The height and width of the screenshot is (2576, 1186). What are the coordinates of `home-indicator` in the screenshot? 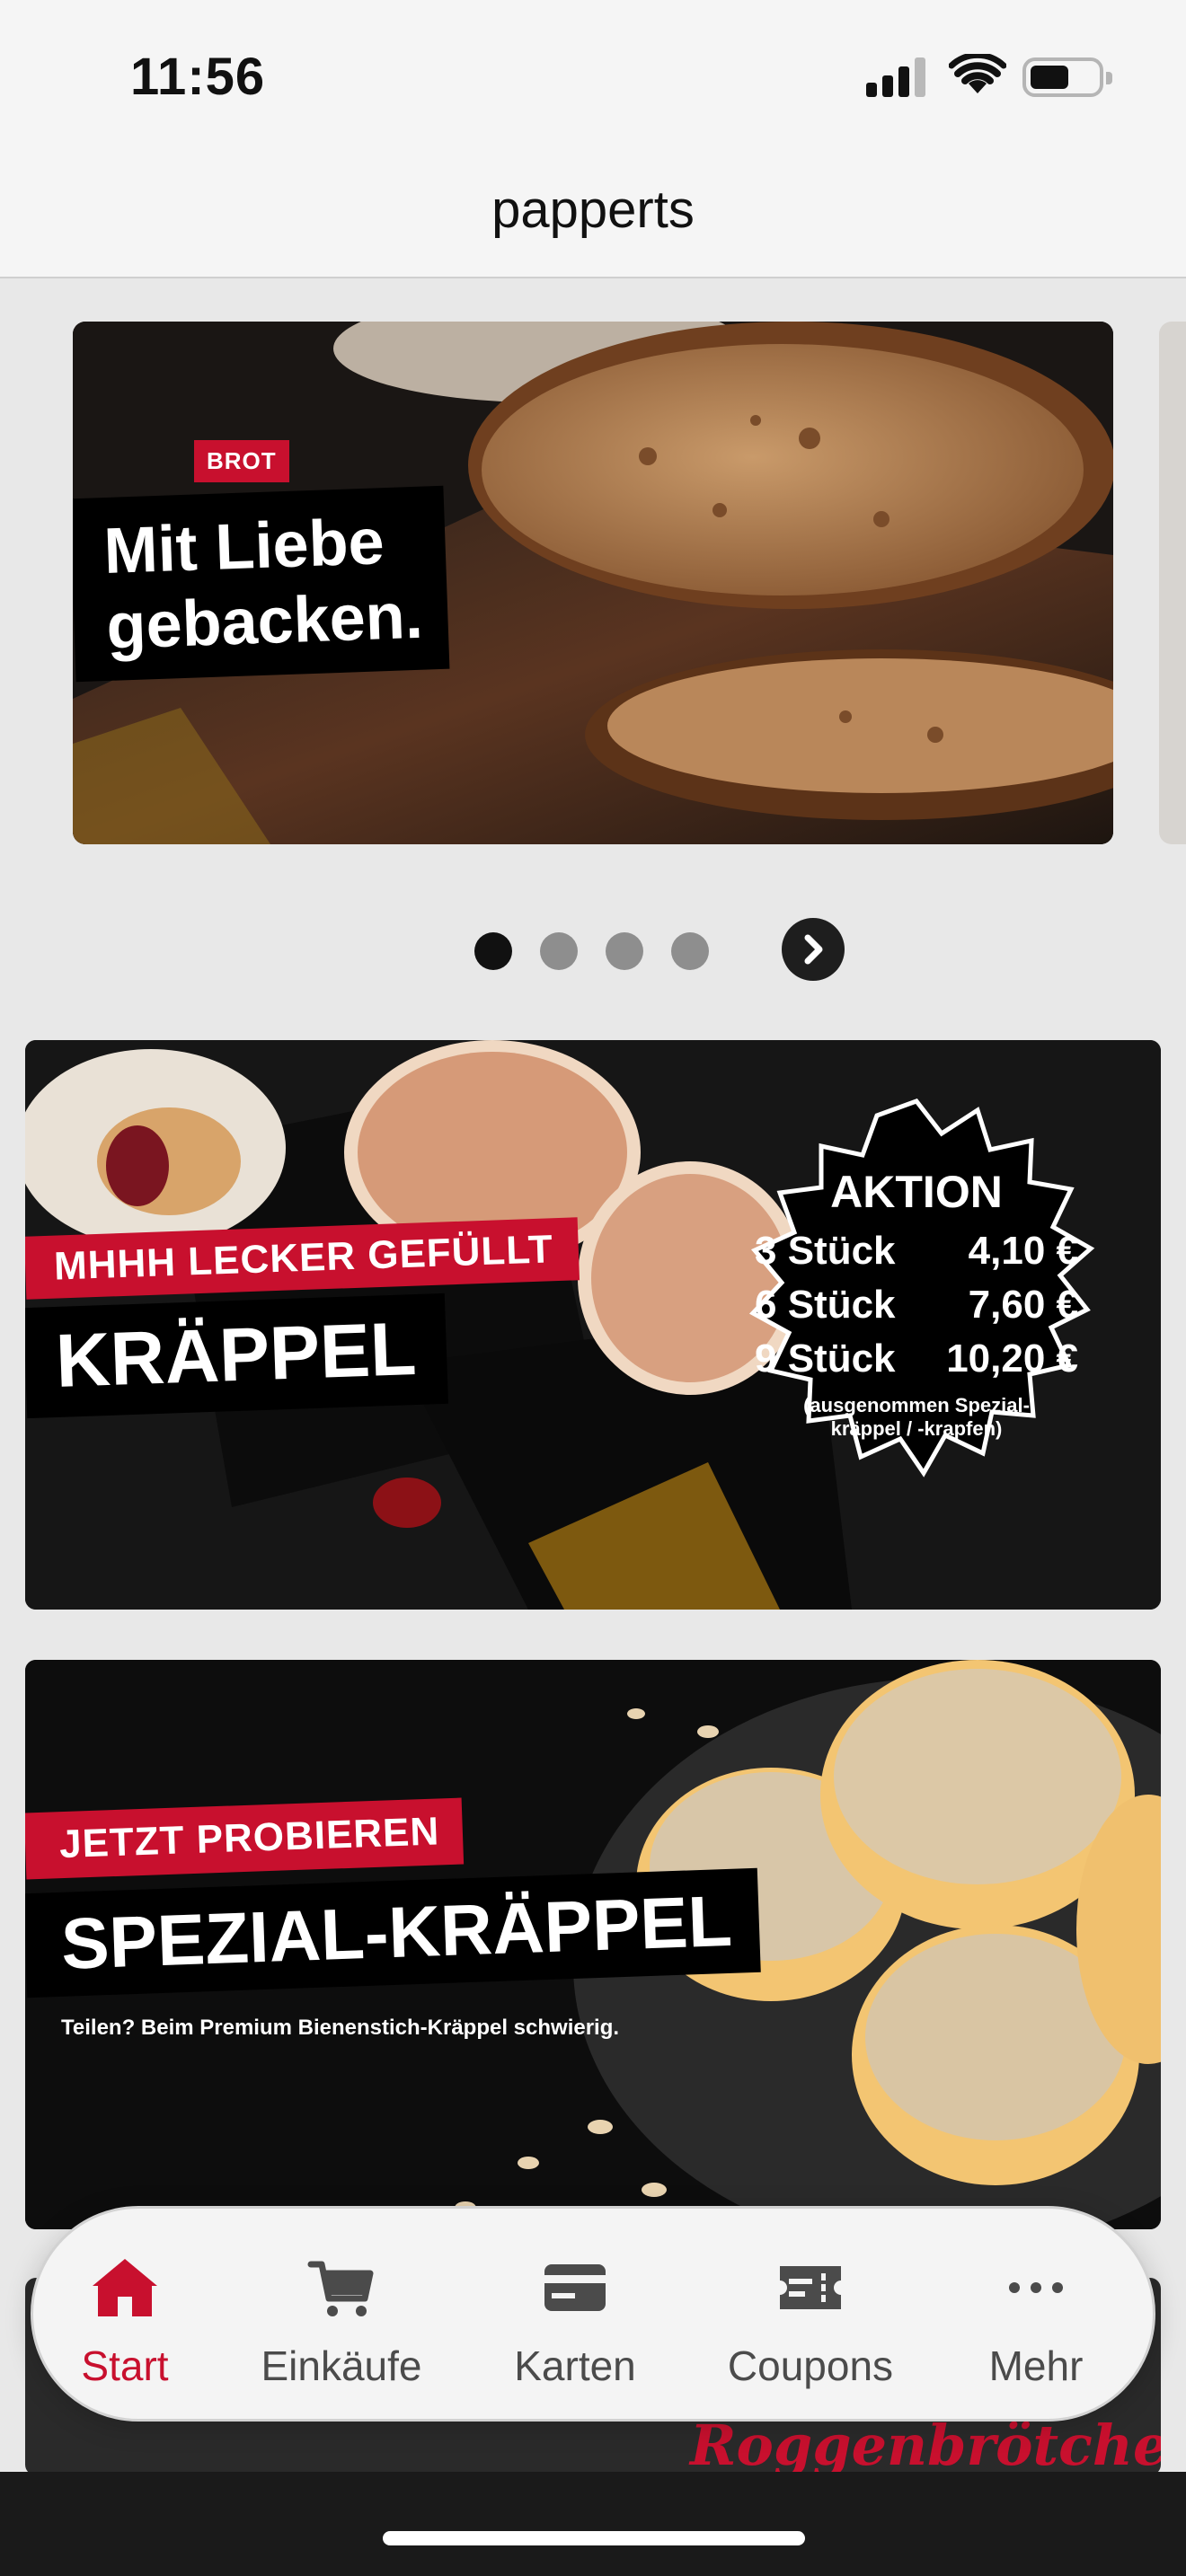 It's located at (594, 2538).